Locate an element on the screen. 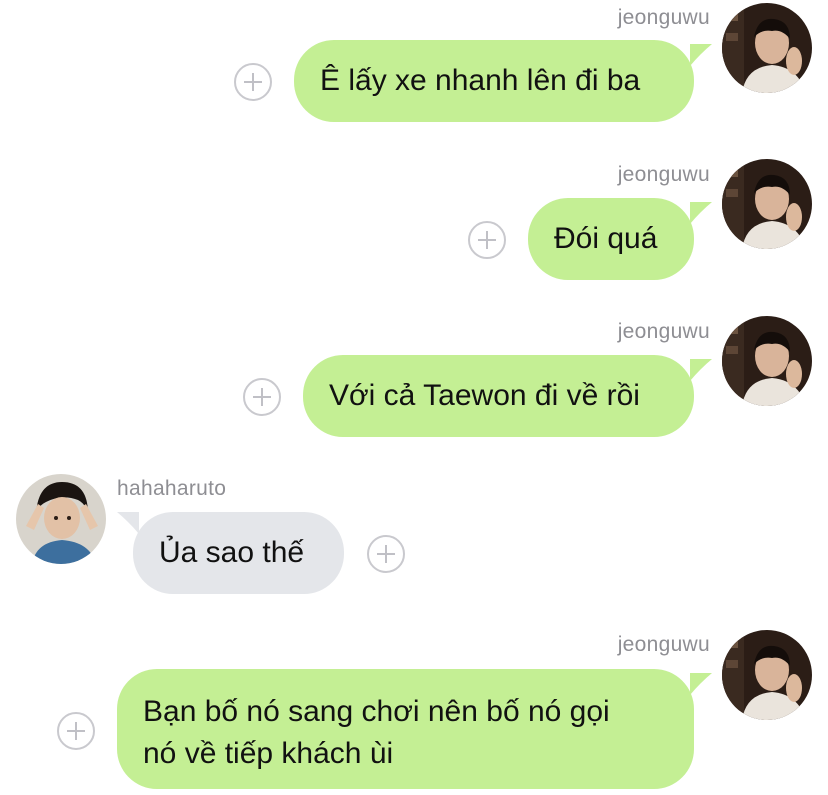  message-bubble: Ê lấy xe nhanh lên đi ba is located at coordinates (494, 81).